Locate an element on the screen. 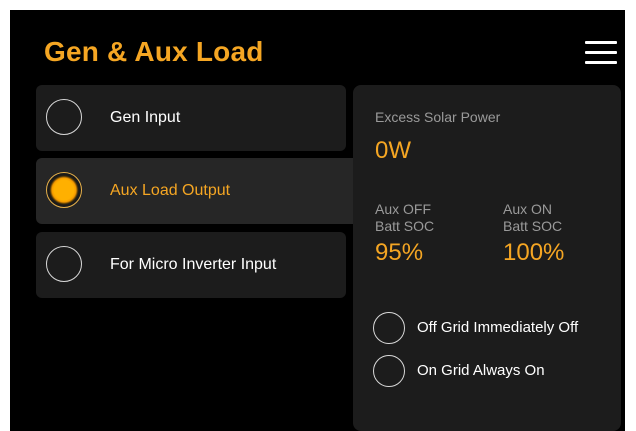 This screenshot has width=636, height=431. grid-option-label: On Grid Always On is located at coordinates (481, 370).